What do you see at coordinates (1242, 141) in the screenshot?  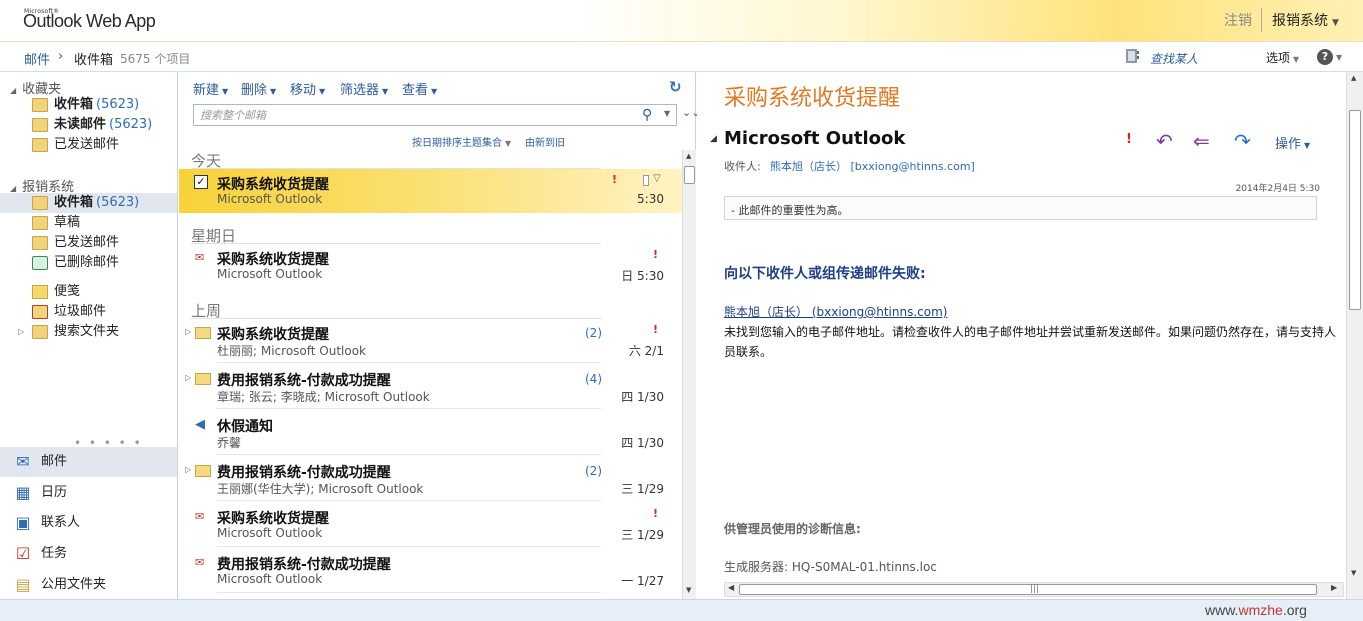 I see `forward-icon: ↷` at bounding box center [1242, 141].